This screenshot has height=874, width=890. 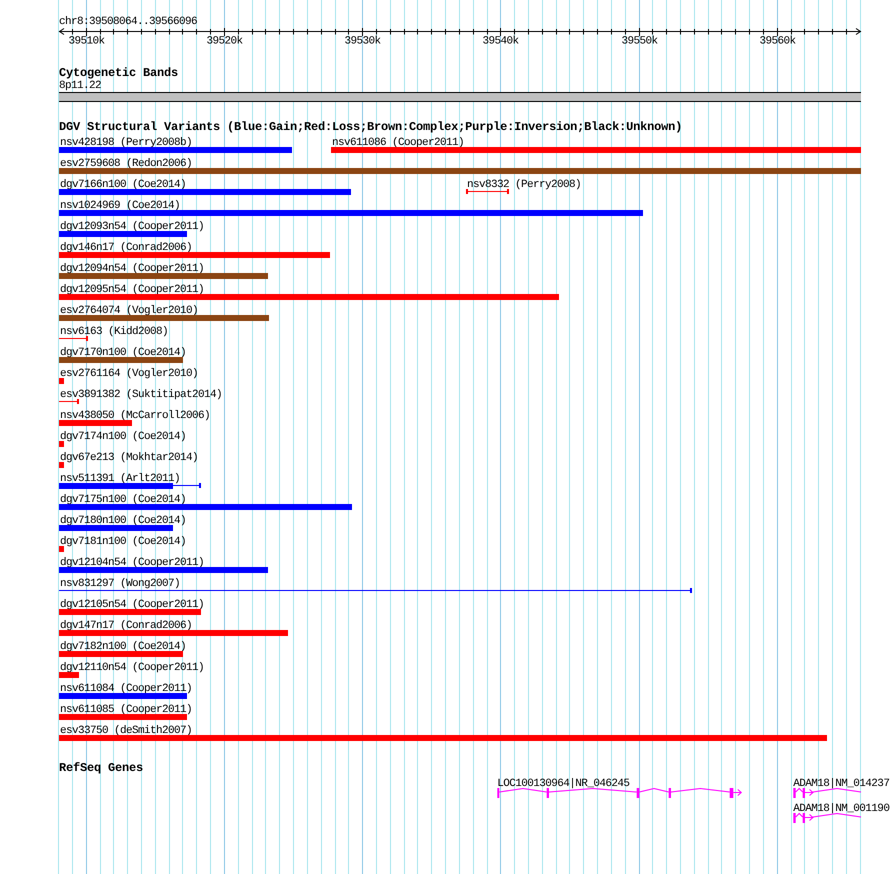 What do you see at coordinates (126, 143) in the screenshot?
I see `variant-label: nsv428198 (Perry2008b)` at bounding box center [126, 143].